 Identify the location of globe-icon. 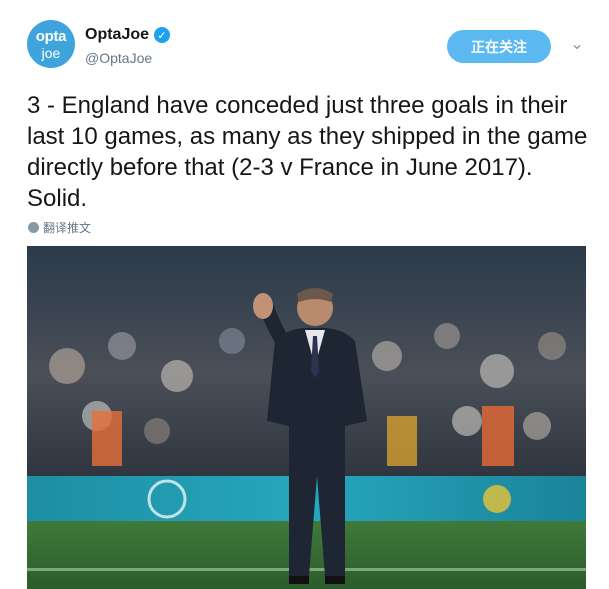
(33, 227).